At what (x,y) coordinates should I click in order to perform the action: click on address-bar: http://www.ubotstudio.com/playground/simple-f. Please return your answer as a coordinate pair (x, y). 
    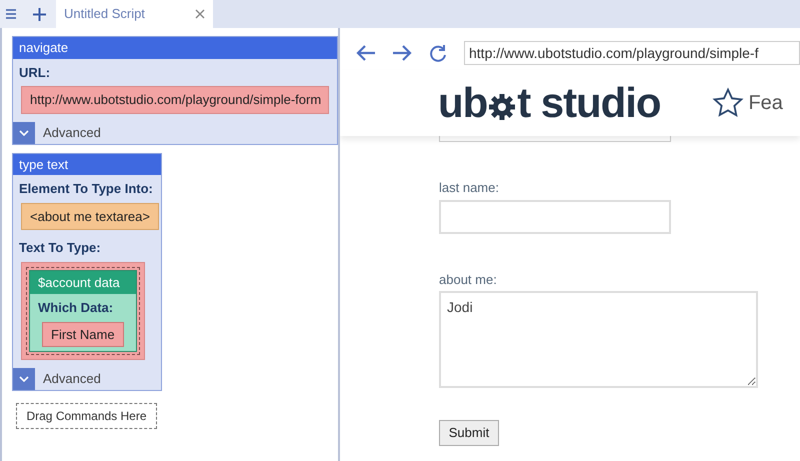
    Looking at the image, I should click on (632, 53).